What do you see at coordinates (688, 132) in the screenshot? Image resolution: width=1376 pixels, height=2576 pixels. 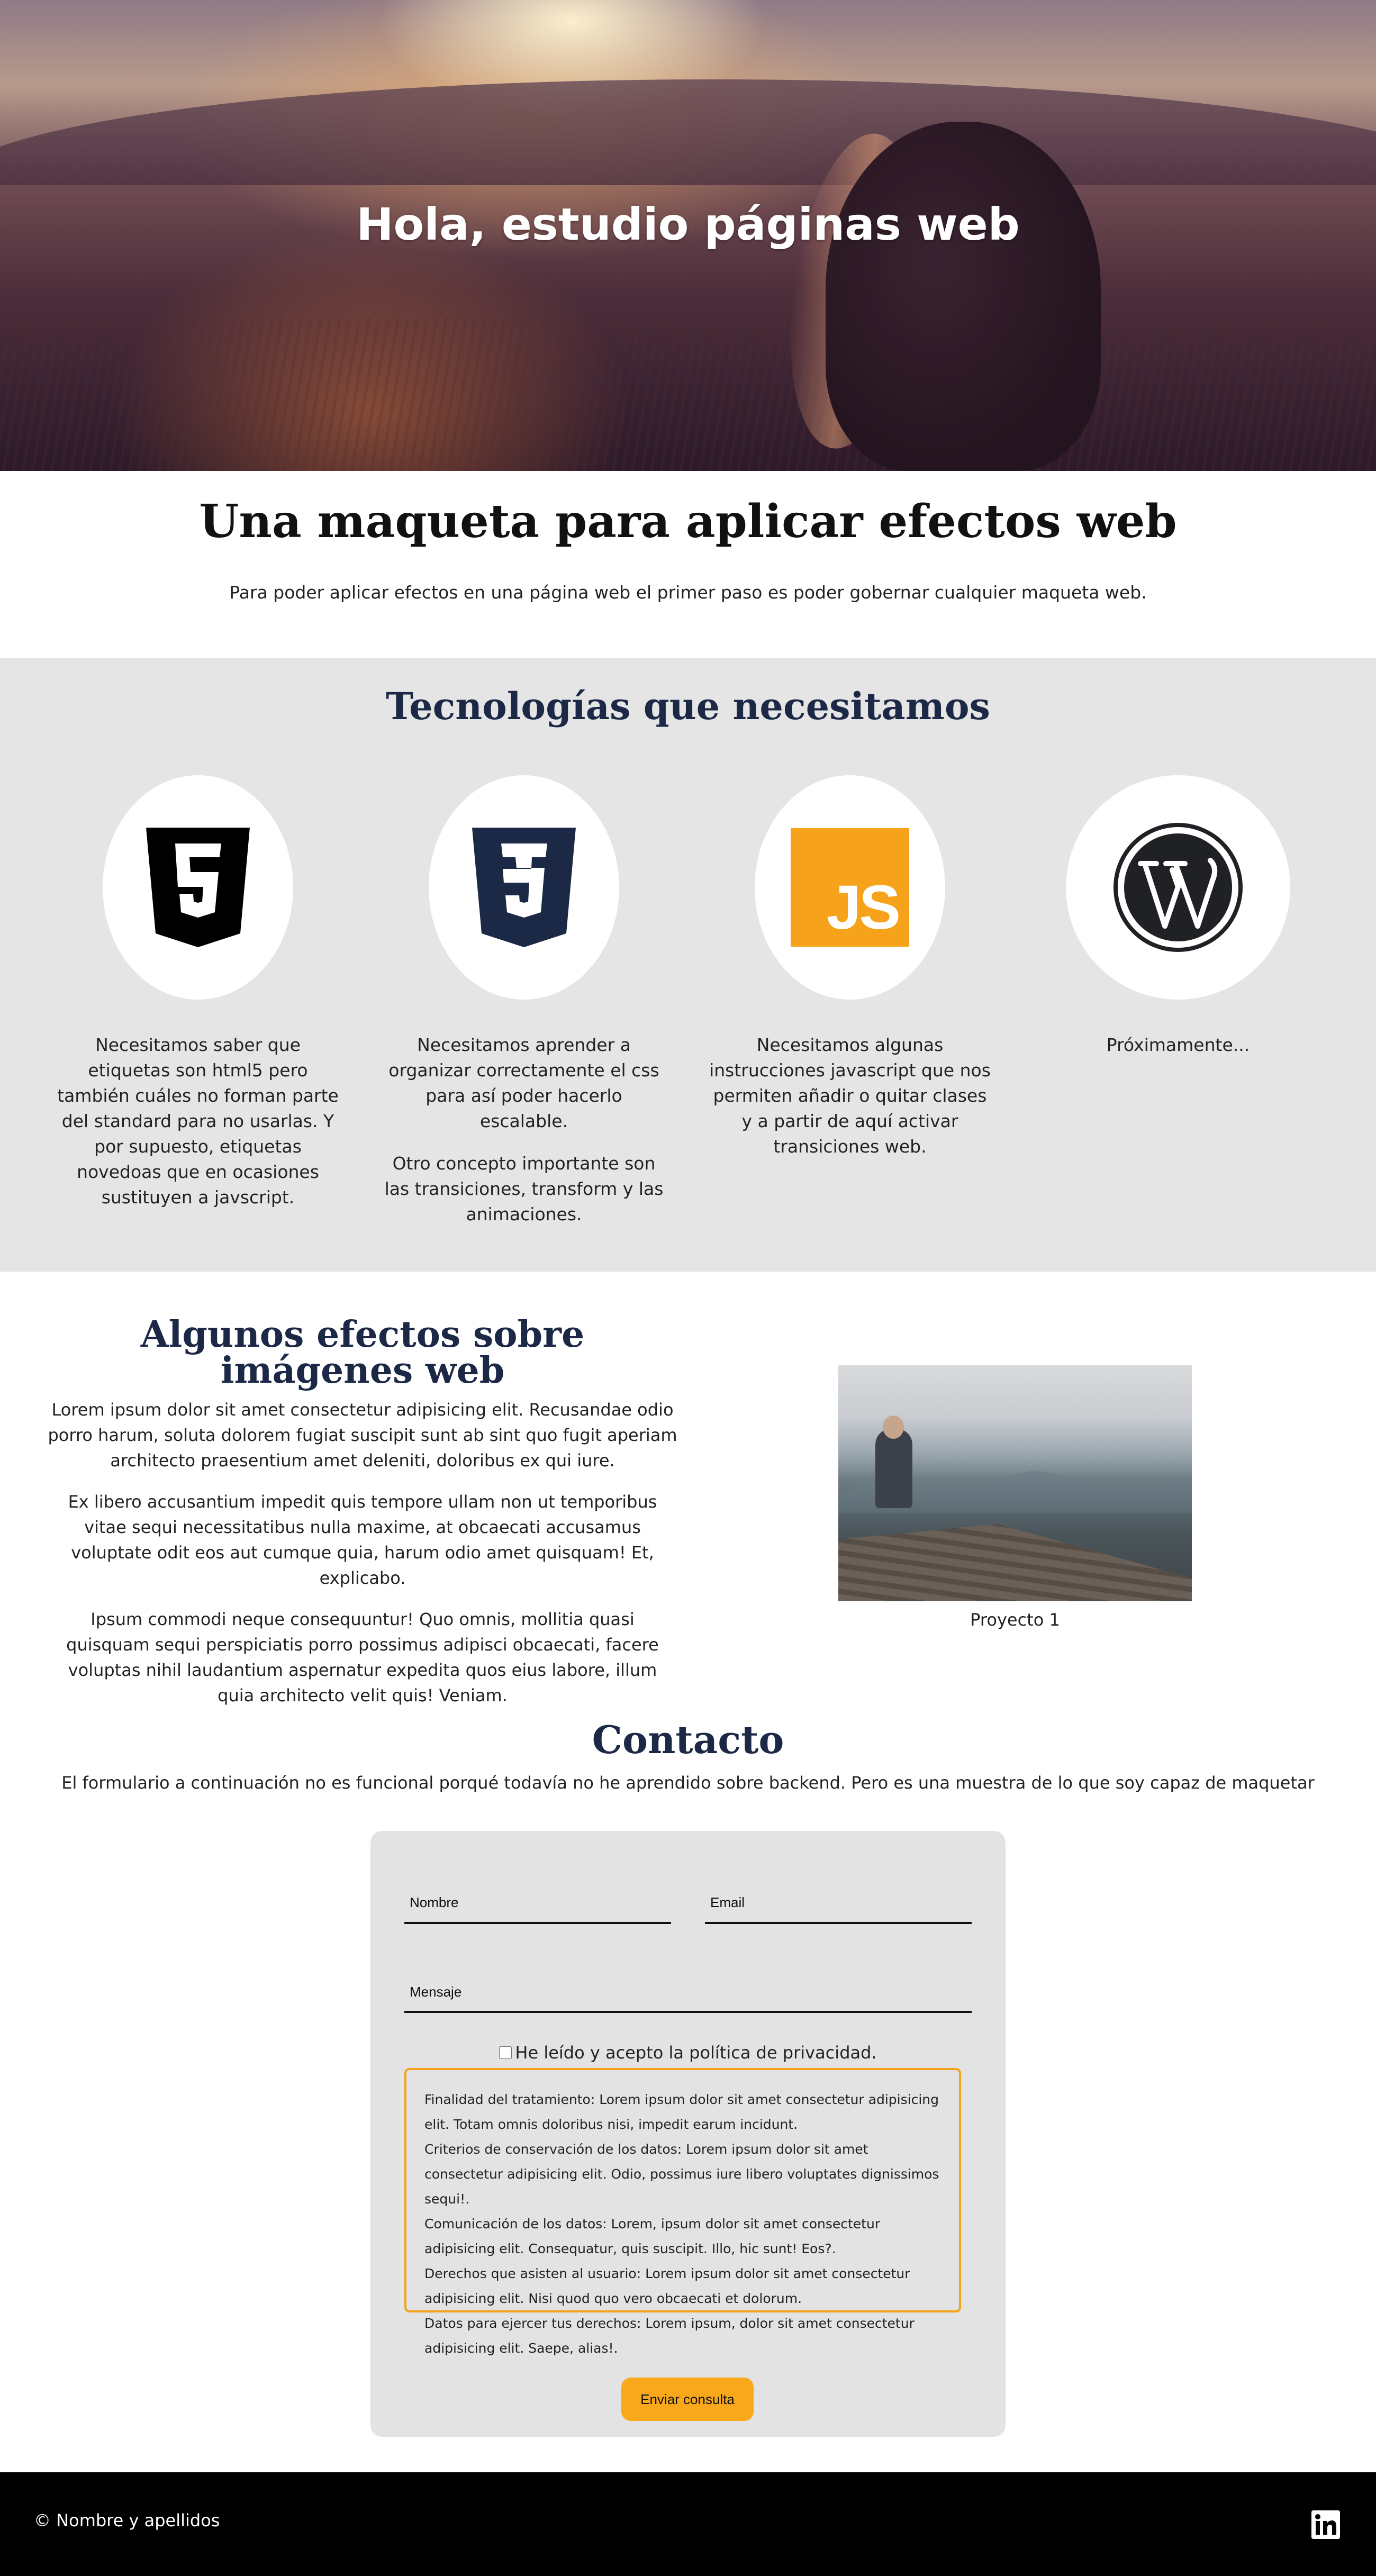 I see `hero-mountain` at bounding box center [688, 132].